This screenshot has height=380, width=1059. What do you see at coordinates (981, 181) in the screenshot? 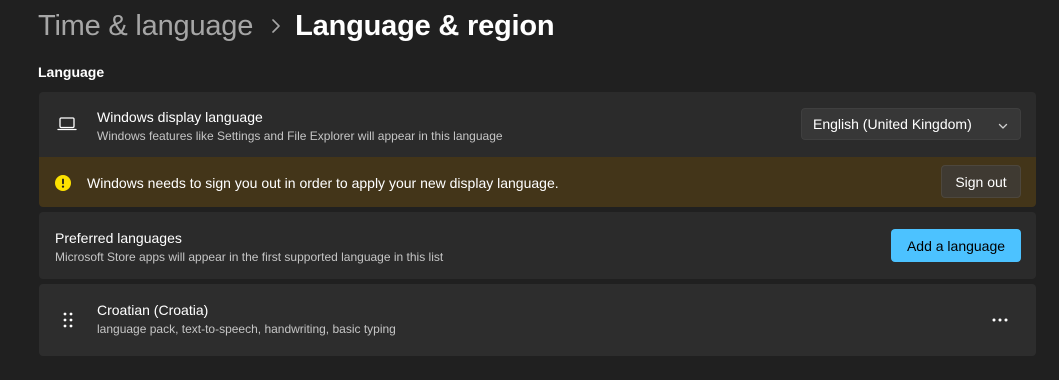
I see `sign-out-button: Sign out` at bounding box center [981, 181].